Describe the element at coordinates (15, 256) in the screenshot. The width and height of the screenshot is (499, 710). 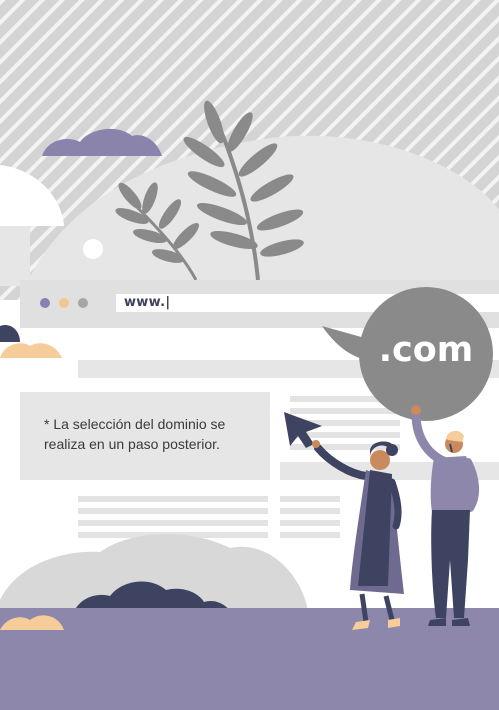
I see `left-hill-base` at that location.